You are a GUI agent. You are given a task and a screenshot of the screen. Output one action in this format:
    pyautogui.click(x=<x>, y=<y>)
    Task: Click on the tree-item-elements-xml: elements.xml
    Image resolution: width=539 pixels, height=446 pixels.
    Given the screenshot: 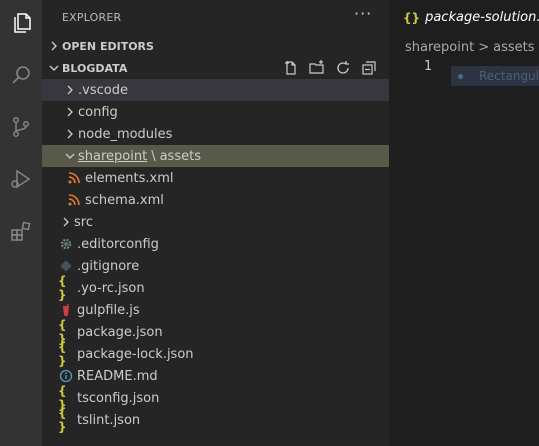 What is the action you would take?
    pyautogui.click(x=215, y=178)
    